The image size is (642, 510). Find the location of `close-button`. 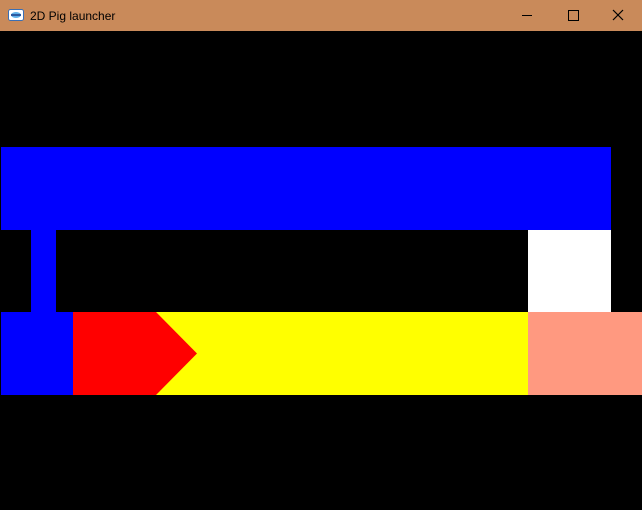

close-button is located at coordinates (619, 15).